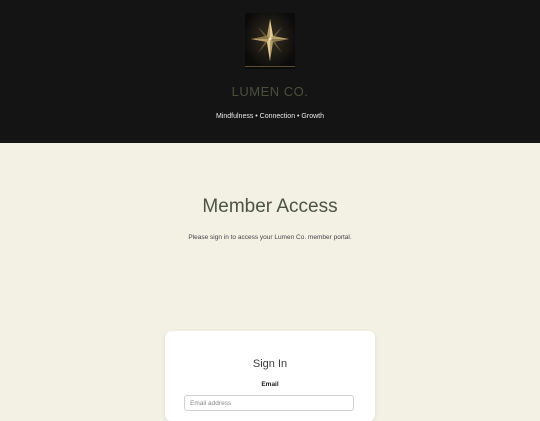 This screenshot has width=540, height=421. I want to click on sign-in-title: Sign In, so click(270, 364).